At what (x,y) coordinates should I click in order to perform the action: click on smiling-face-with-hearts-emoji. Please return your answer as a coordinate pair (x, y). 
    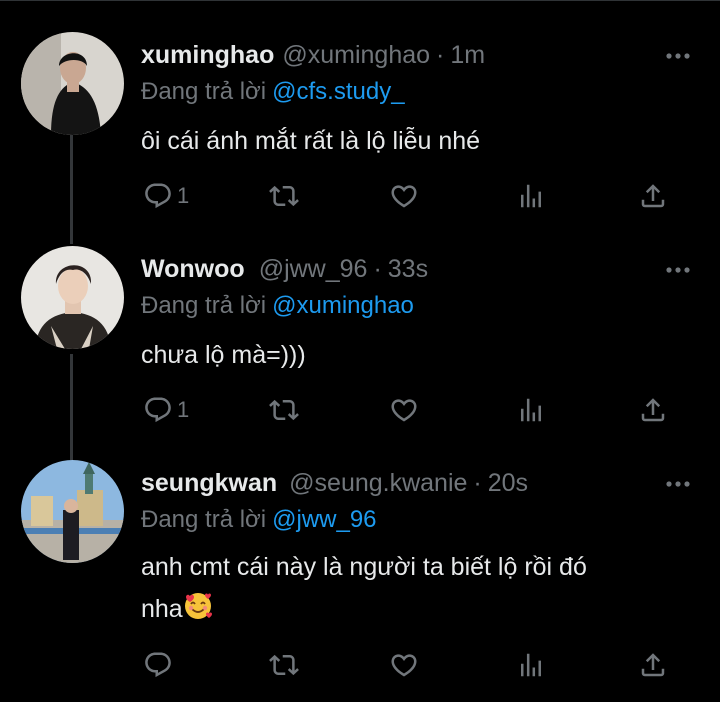
    Looking at the image, I should click on (198, 606).